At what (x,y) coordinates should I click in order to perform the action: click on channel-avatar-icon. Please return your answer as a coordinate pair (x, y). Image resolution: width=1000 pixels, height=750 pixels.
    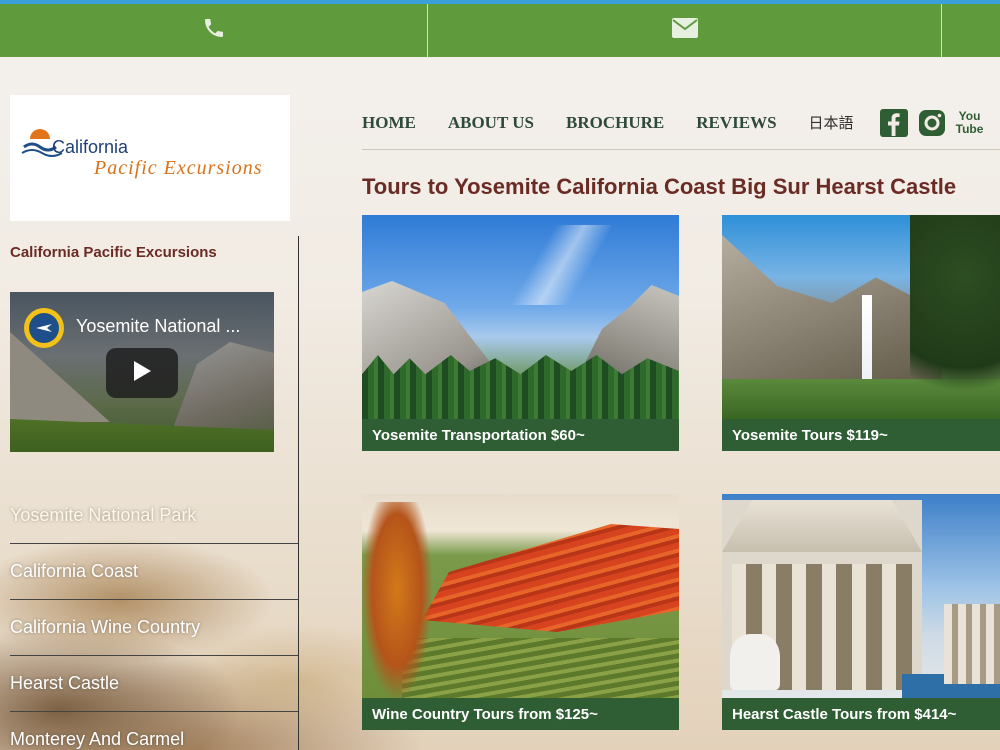
    Looking at the image, I should click on (44, 328).